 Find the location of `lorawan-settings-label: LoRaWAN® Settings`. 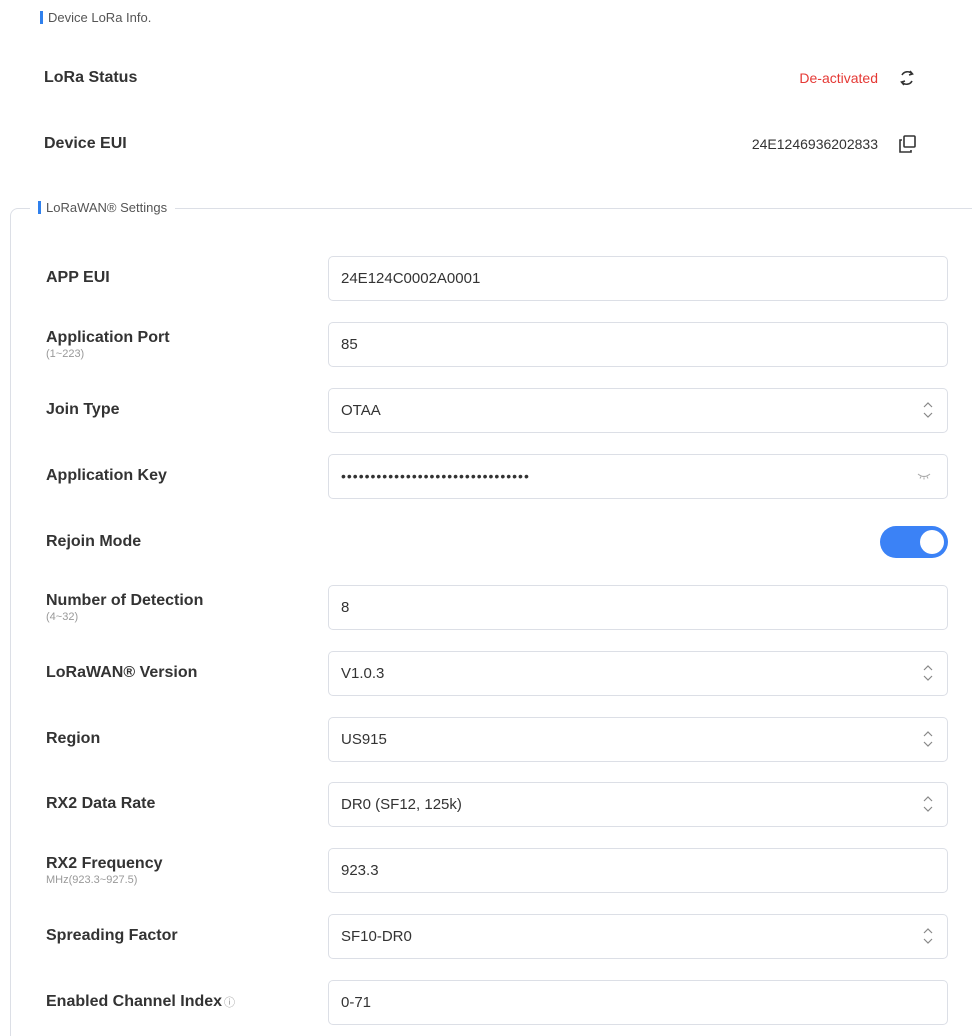

lorawan-settings-label: LoRaWAN® Settings is located at coordinates (107, 207).